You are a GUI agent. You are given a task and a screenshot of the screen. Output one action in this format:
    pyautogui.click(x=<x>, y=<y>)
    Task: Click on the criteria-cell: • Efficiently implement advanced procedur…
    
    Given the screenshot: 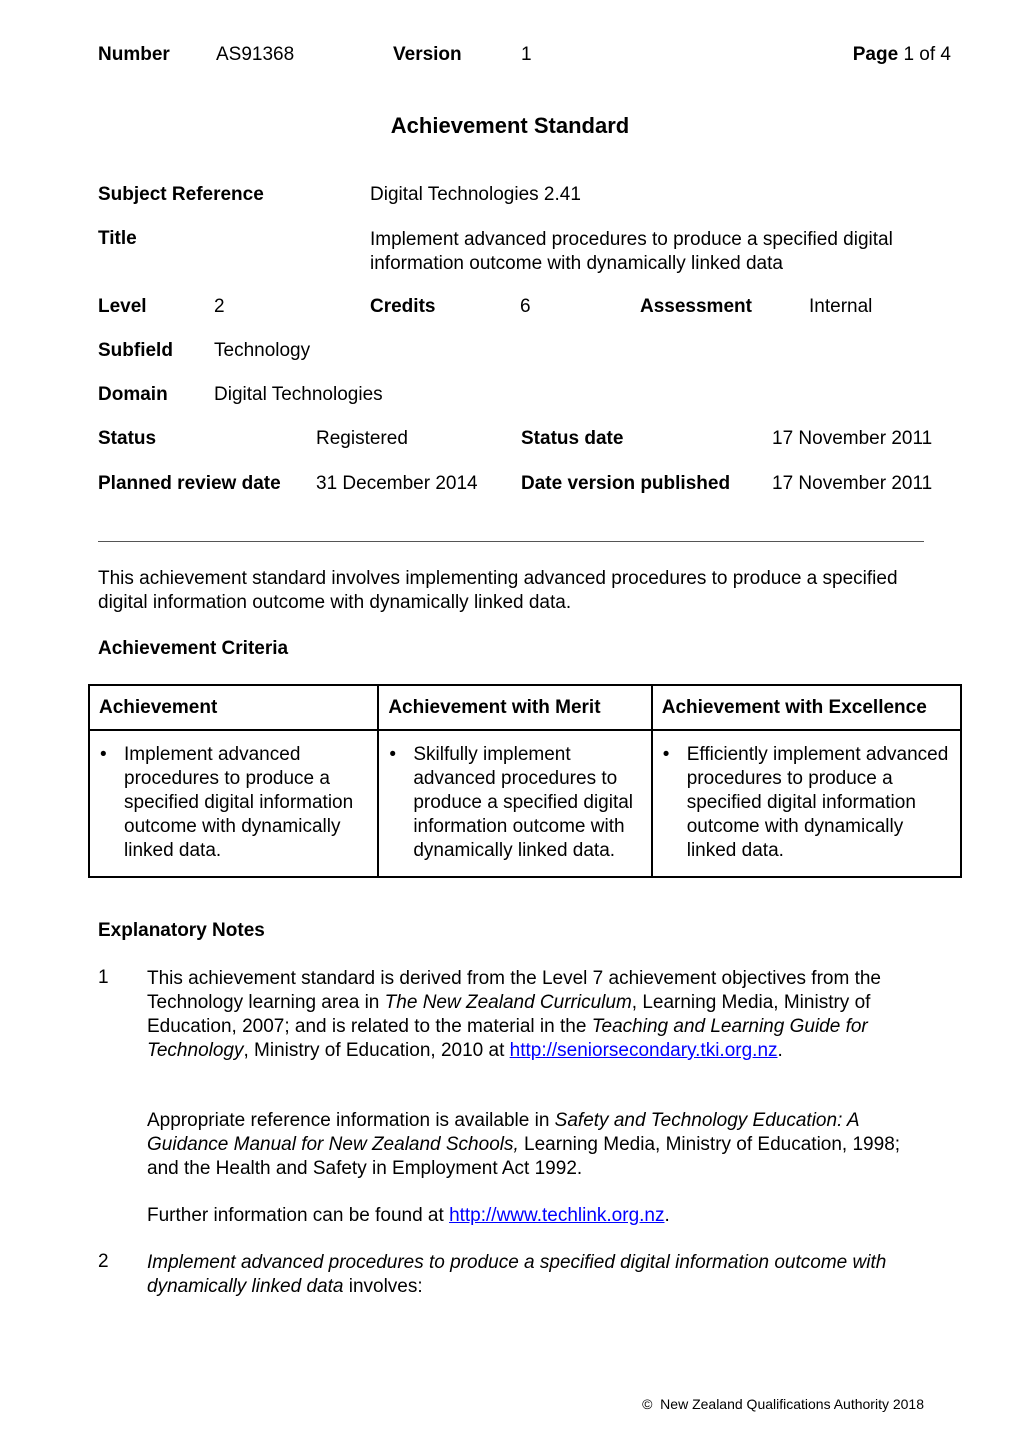 What is the action you would take?
    pyautogui.click(x=806, y=803)
    